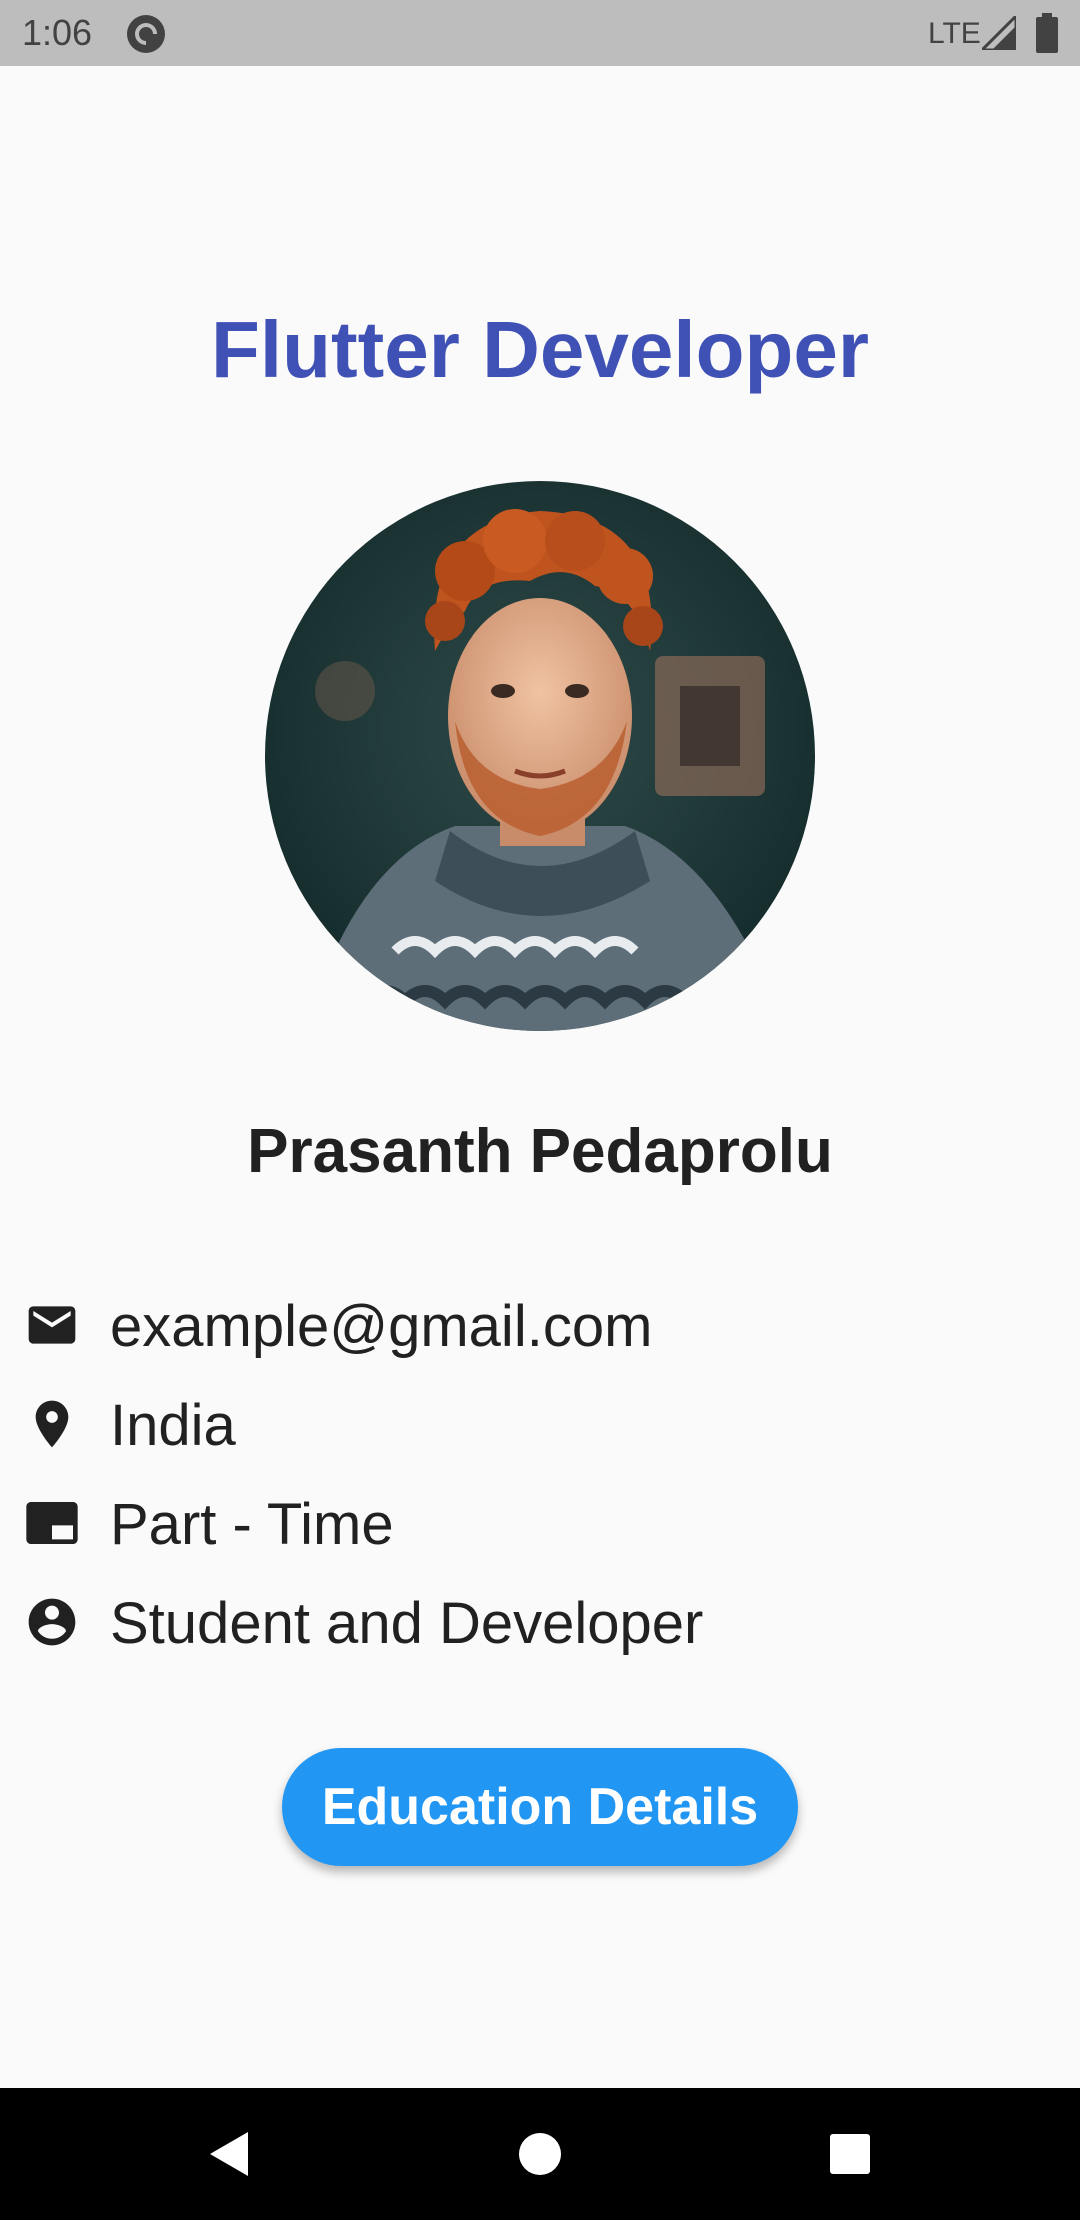 This screenshot has width=1080, height=2220. I want to click on pocket-casts-icon, so click(146, 34).